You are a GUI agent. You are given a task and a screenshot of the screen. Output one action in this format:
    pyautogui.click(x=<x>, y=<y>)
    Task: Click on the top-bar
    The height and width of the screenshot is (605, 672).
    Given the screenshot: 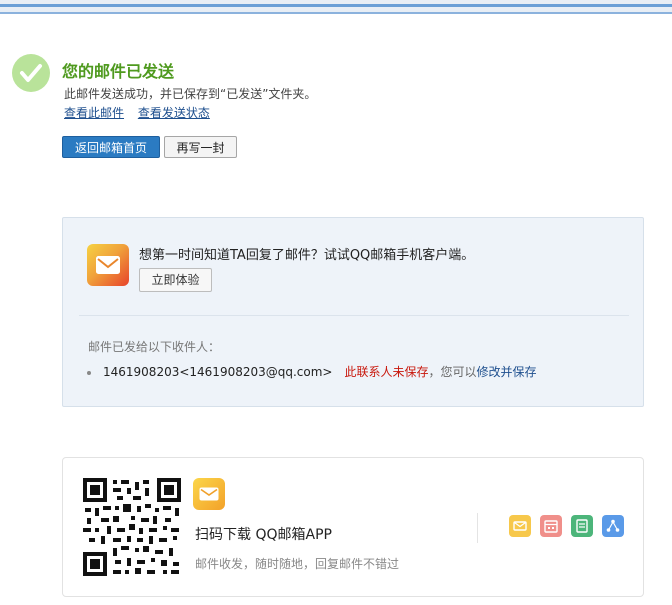 What is the action you would take?
    pyautogui.click(x=336, y=7)
    